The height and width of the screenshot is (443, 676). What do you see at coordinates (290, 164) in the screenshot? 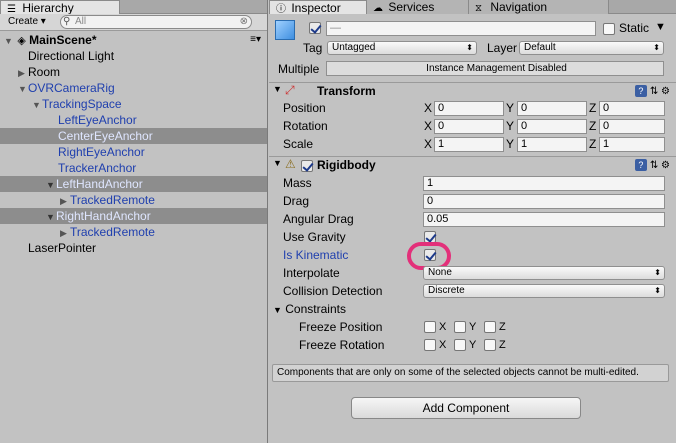
I see `rigidbody-icon: ⚠` at bounding box center [290, 164].